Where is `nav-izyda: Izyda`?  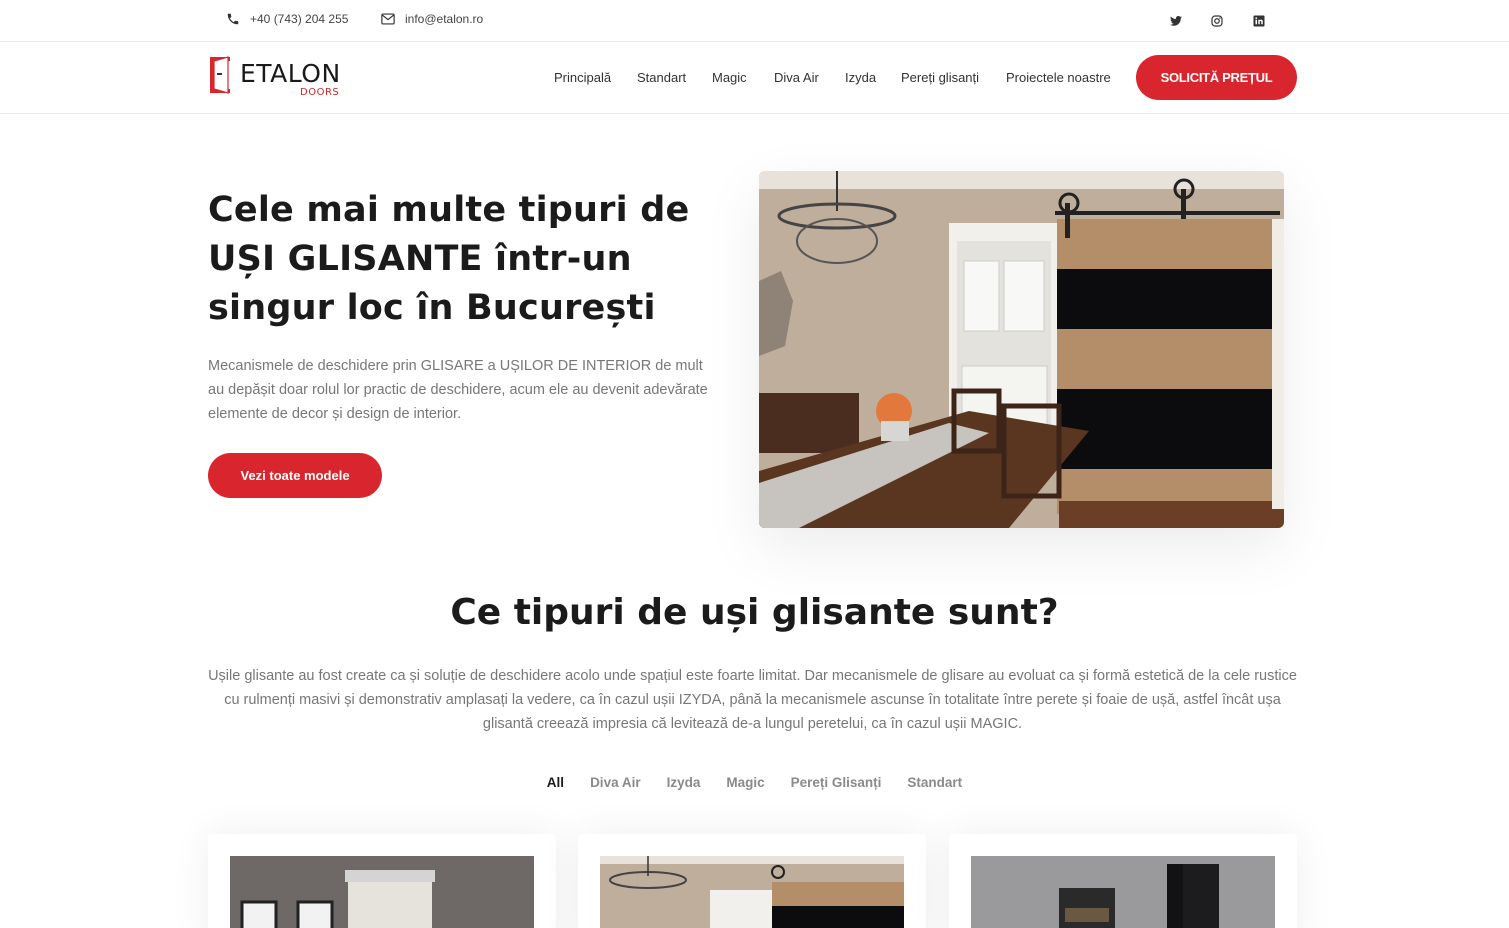 nav-izyda: Izyda is located at coordinates (860, 77).